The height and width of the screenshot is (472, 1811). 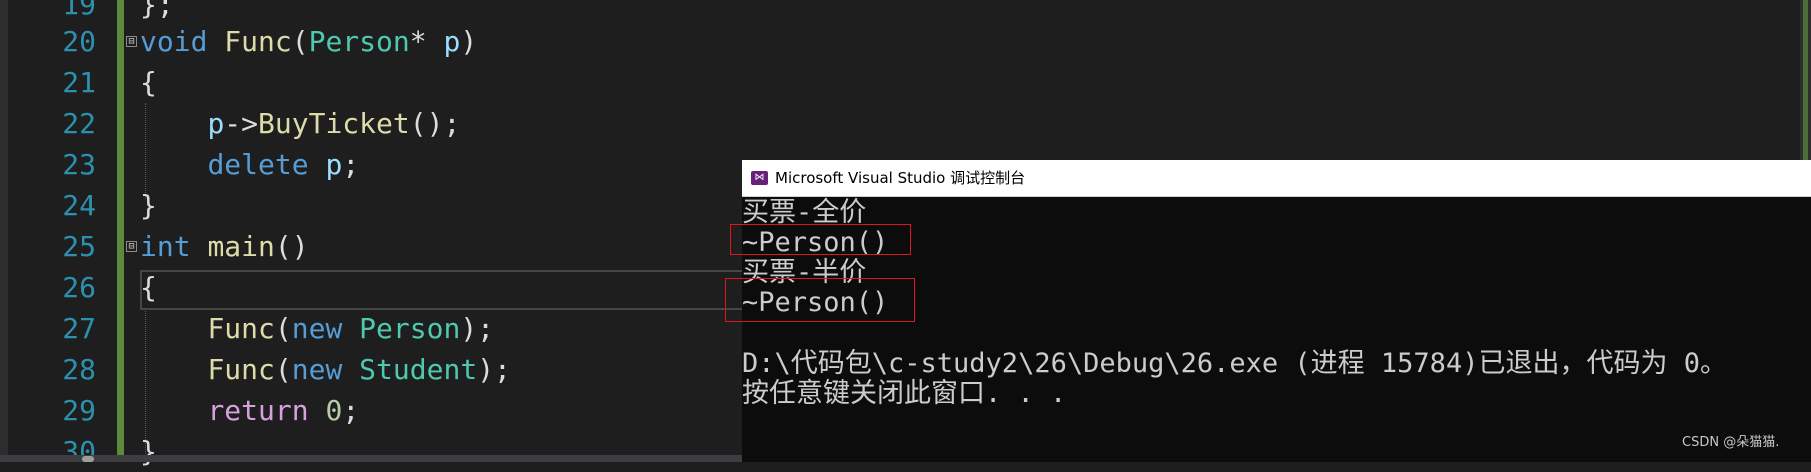 I want to click on console-title: Microsoft Visual Studio 调试控制台, so click(x=900, y=178).